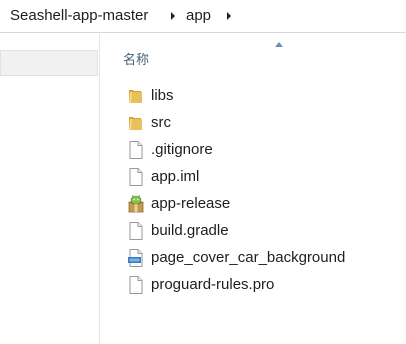  I want to click on list-item-proguard-rules-pro: proguard-rules.pro, so click(258, 285).